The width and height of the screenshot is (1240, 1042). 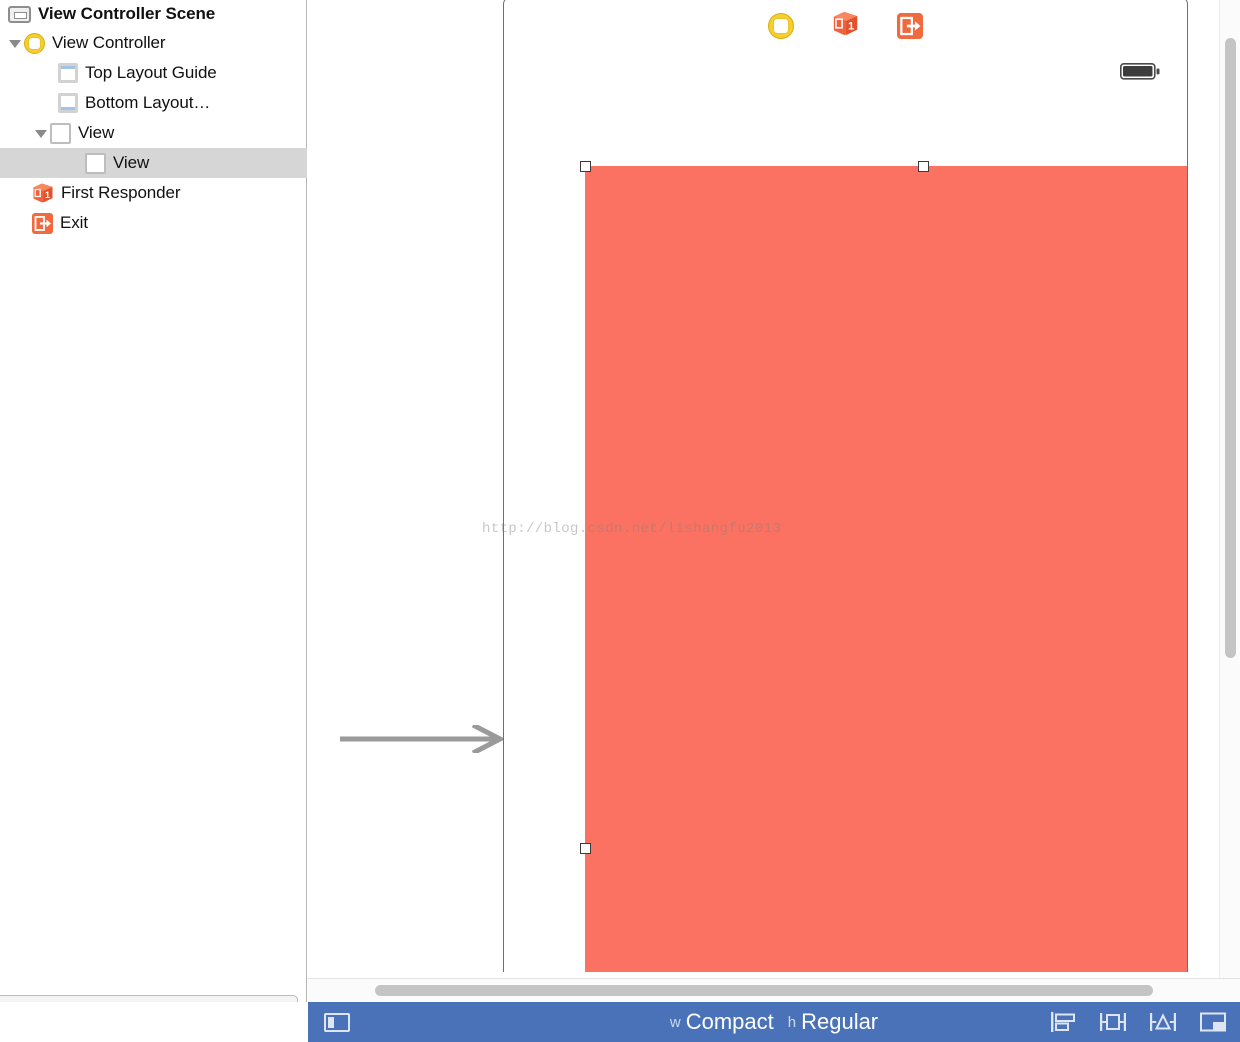 I want to click on outline-scene-title: View Controller Scene, so click(x=127, y=13).